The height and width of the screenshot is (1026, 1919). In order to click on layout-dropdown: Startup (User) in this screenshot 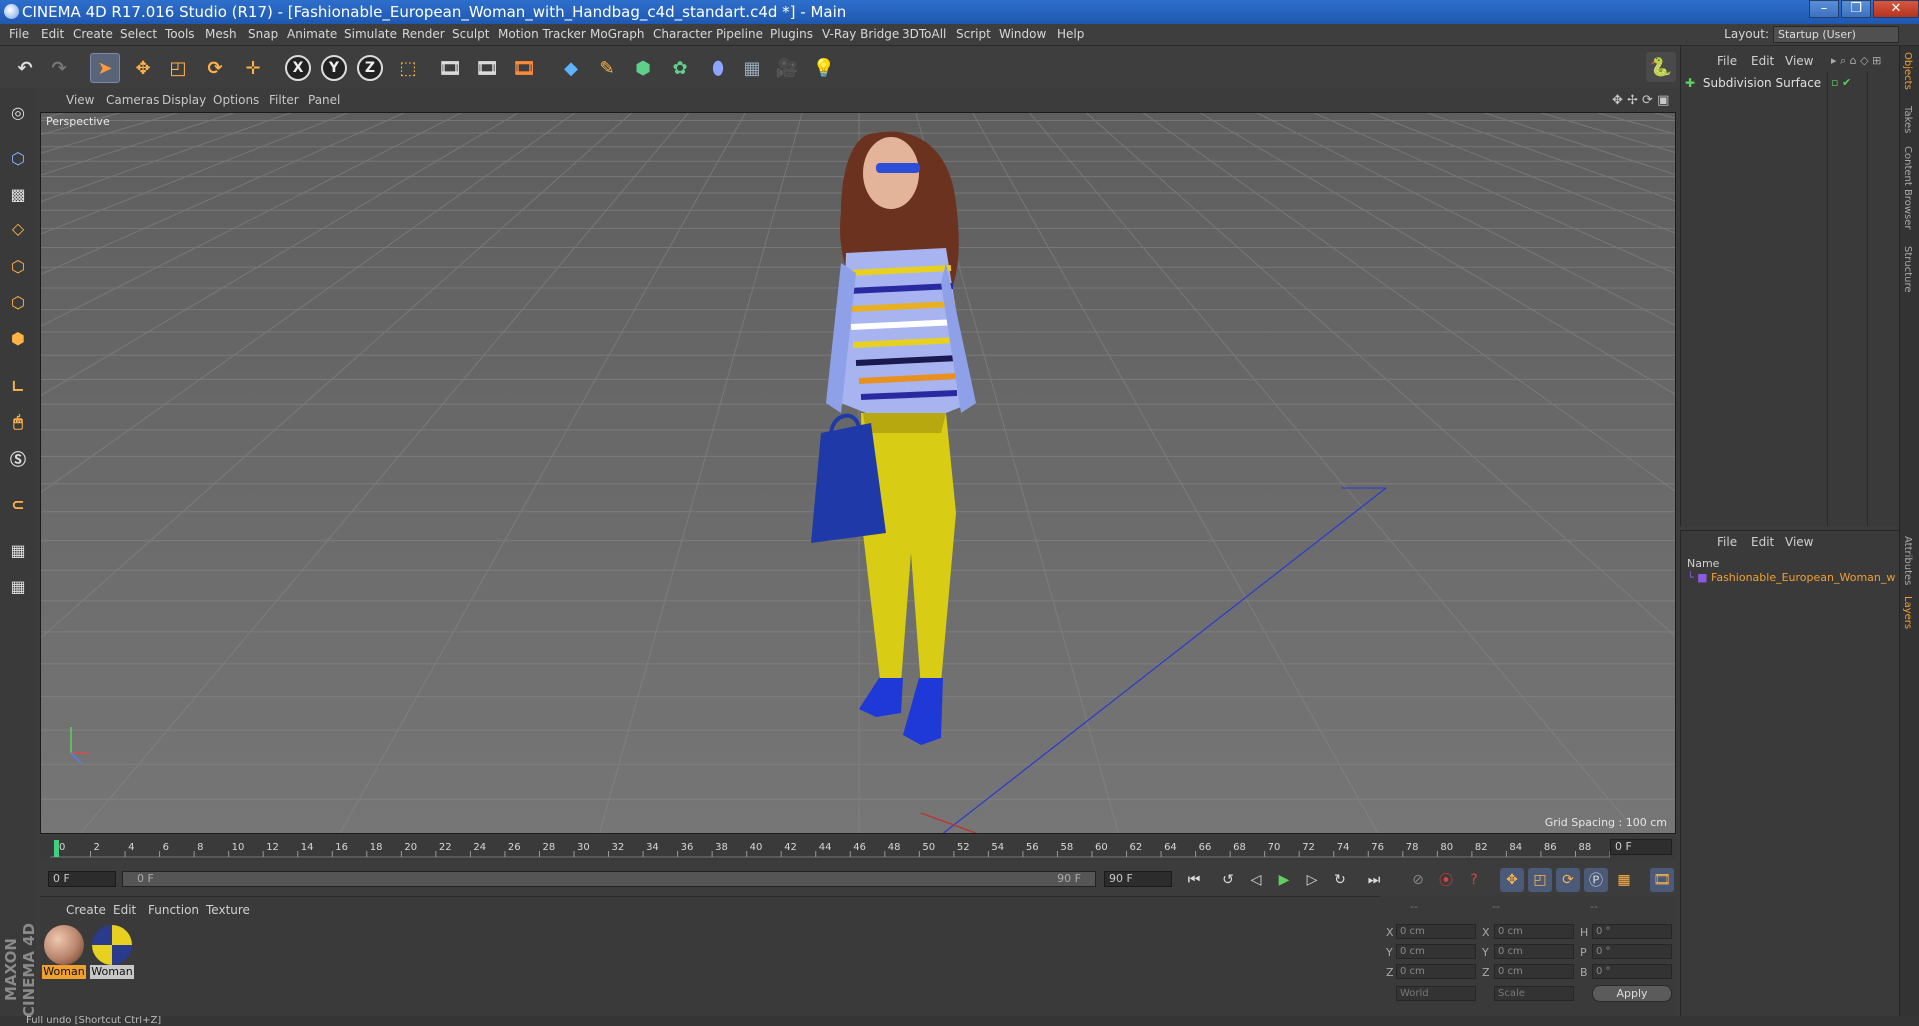, I will do `click(1836, 34)`.